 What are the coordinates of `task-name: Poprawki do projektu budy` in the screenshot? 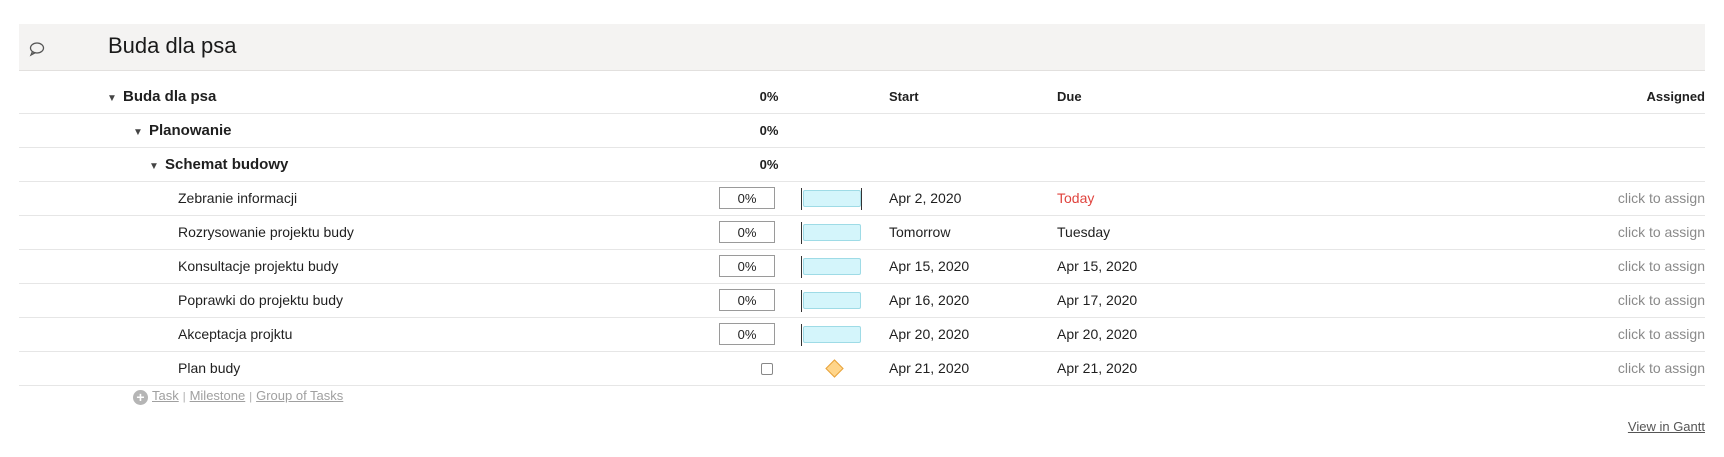 It's located at (260, 300).